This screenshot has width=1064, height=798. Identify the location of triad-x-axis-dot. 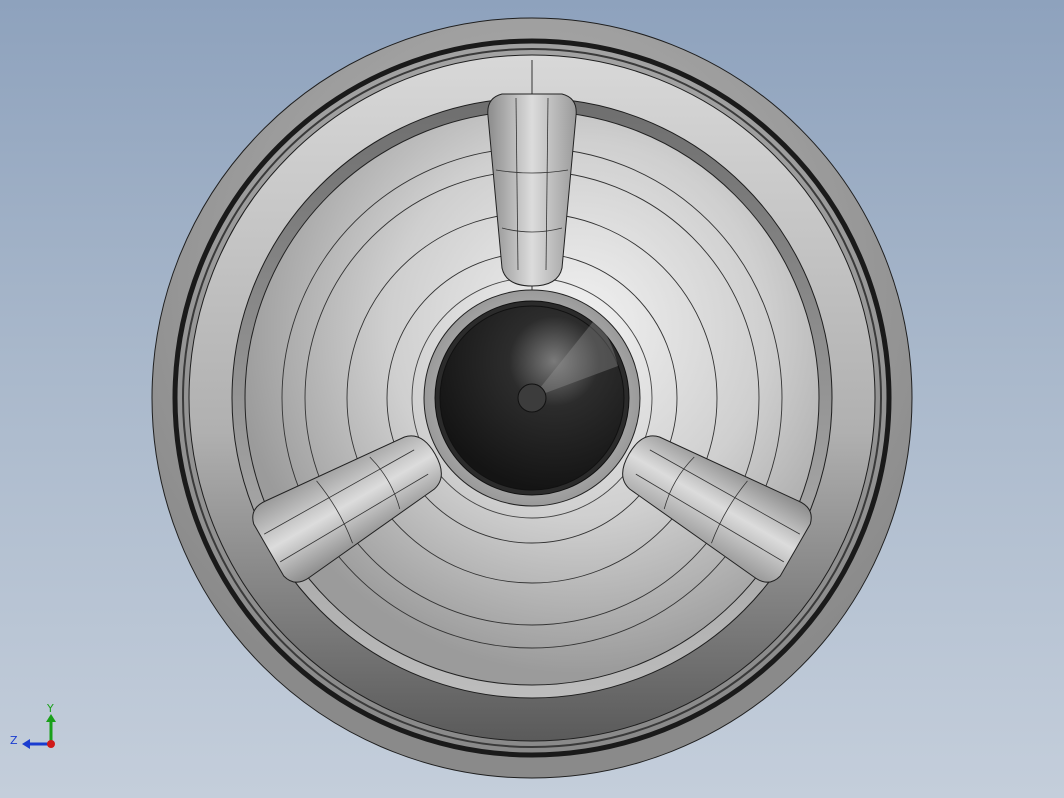
(51, 744).